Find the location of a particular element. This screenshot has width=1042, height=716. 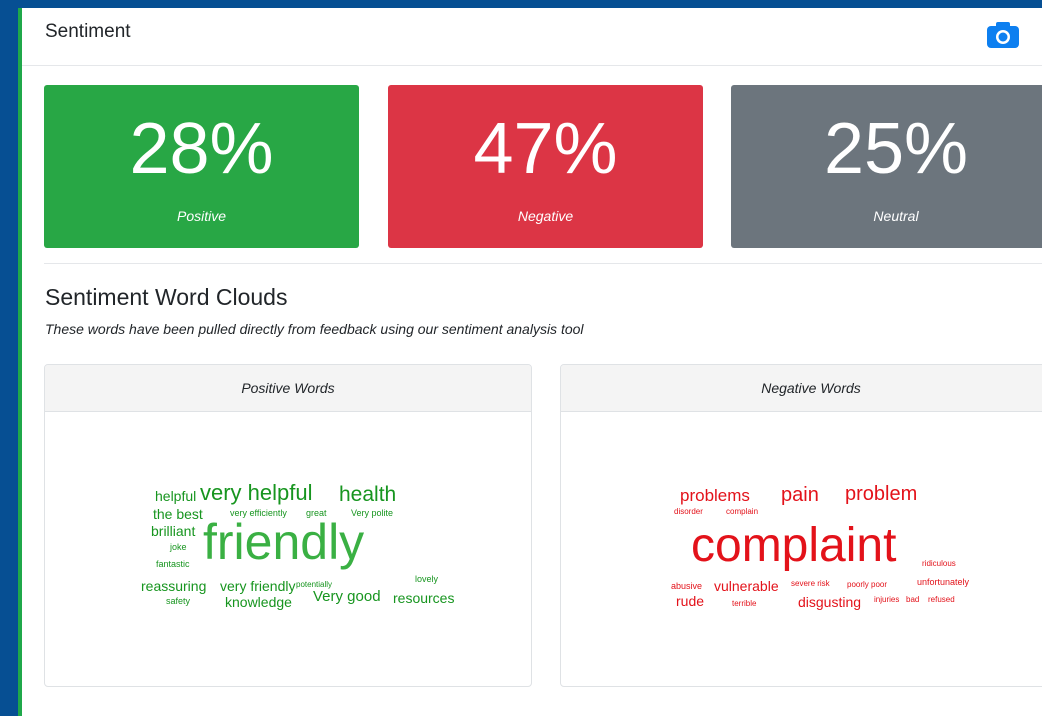

cloud-word: joke is located at coordinates (178, 547).